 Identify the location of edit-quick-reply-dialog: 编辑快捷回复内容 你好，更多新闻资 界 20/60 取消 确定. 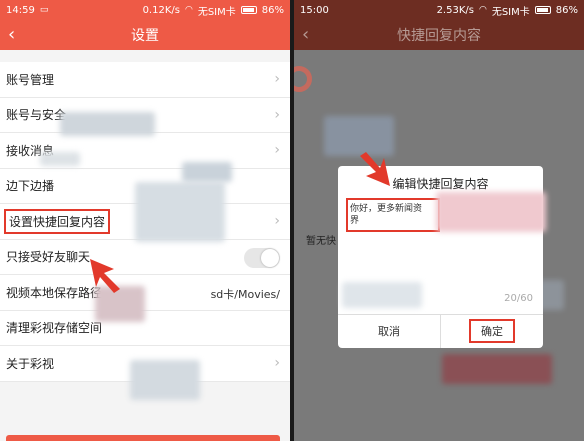
(442, 257).